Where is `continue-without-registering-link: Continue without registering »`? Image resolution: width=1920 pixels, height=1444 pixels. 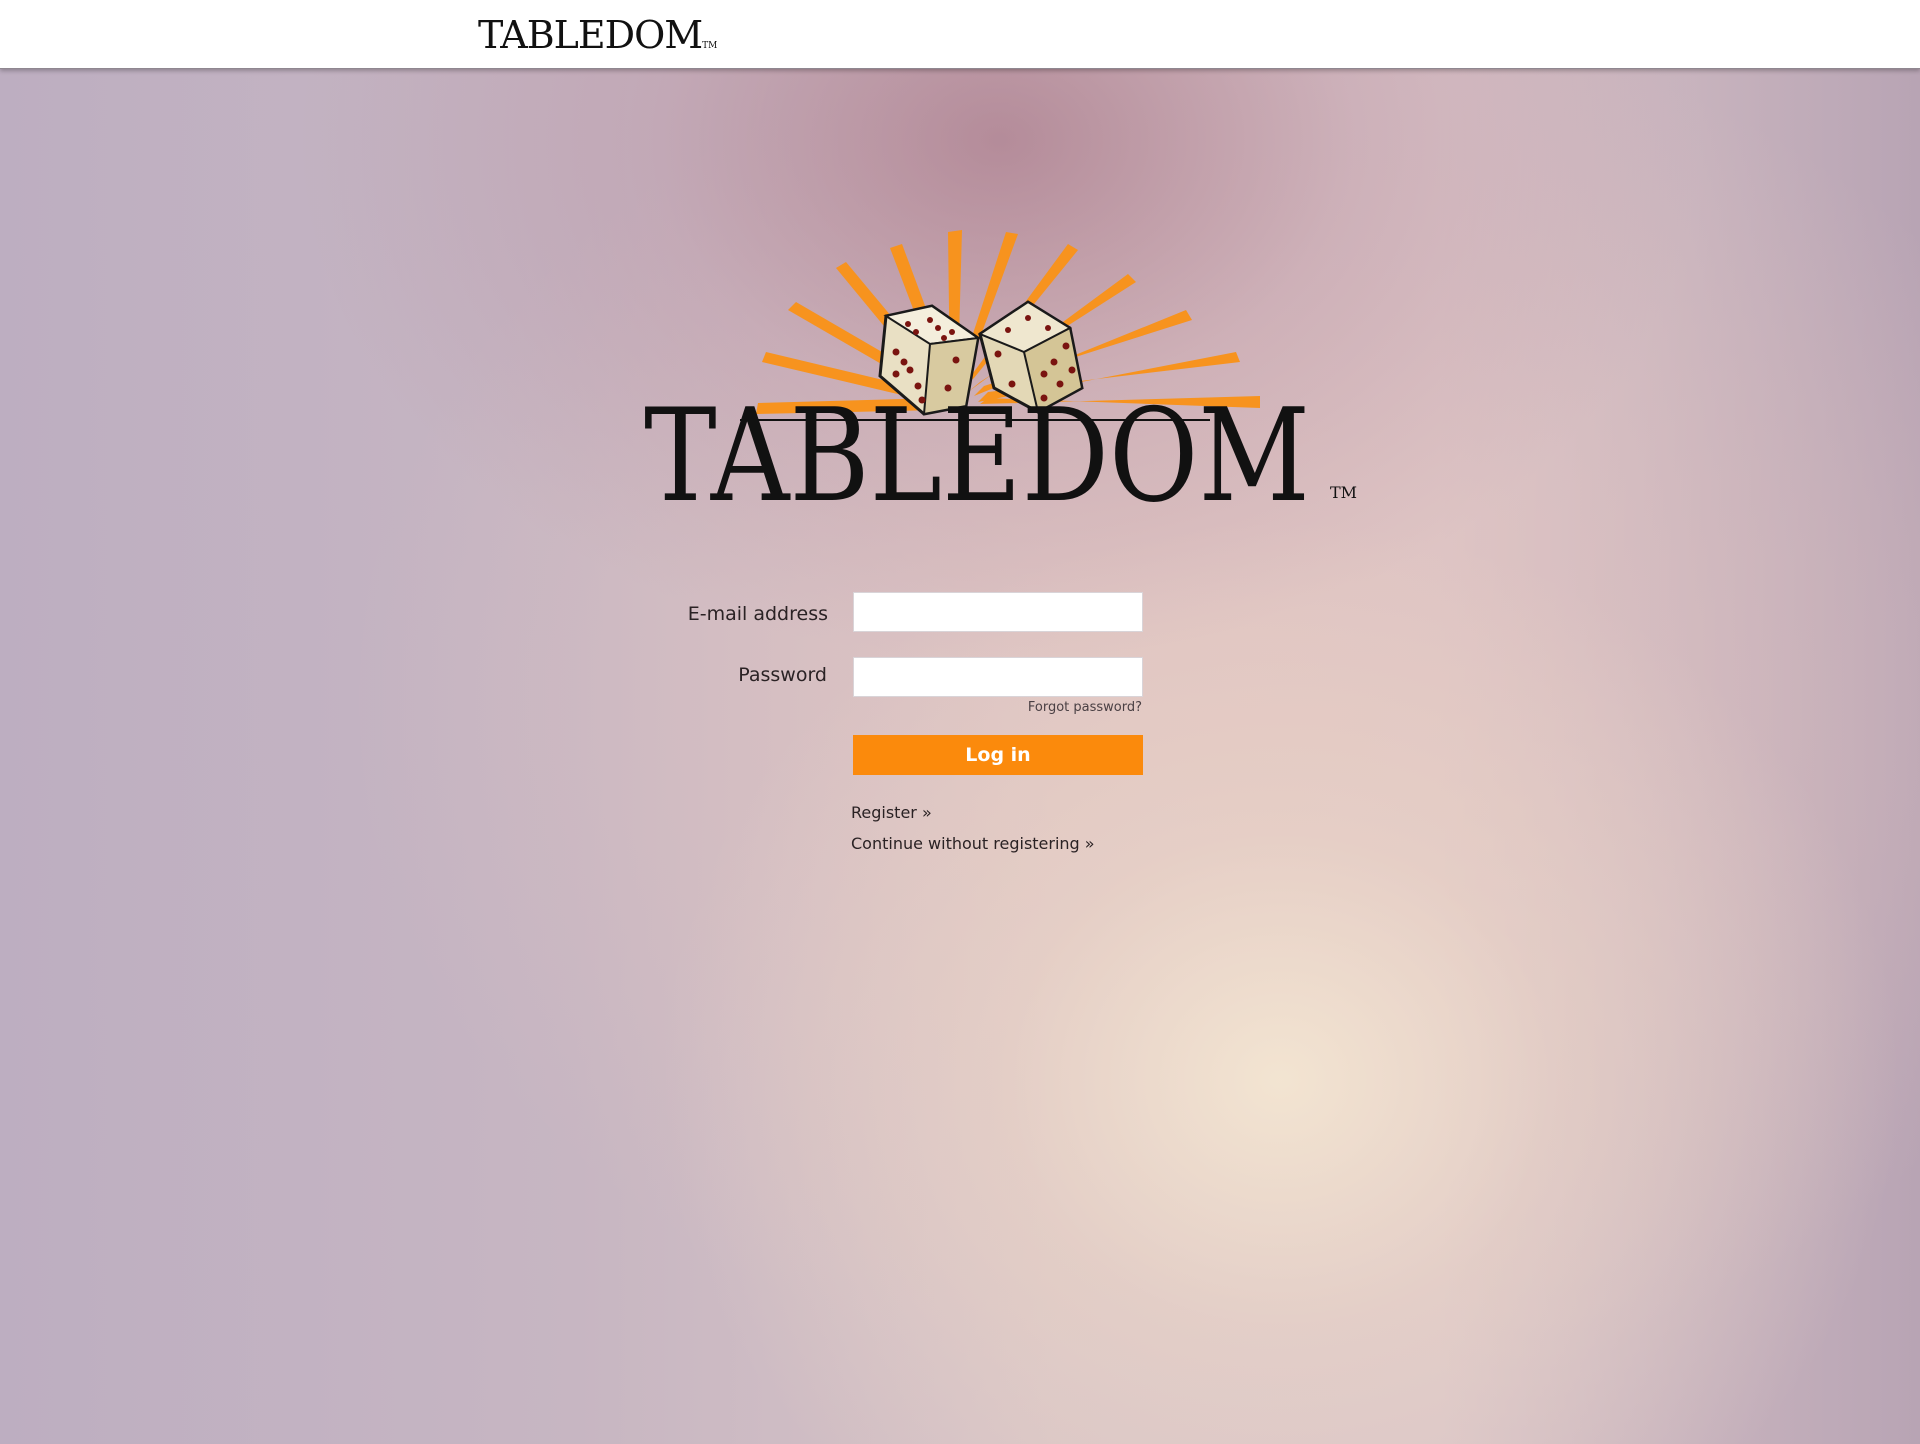 continue-without-registering-link: Continue without registering » is located at coordinates (973, 843).